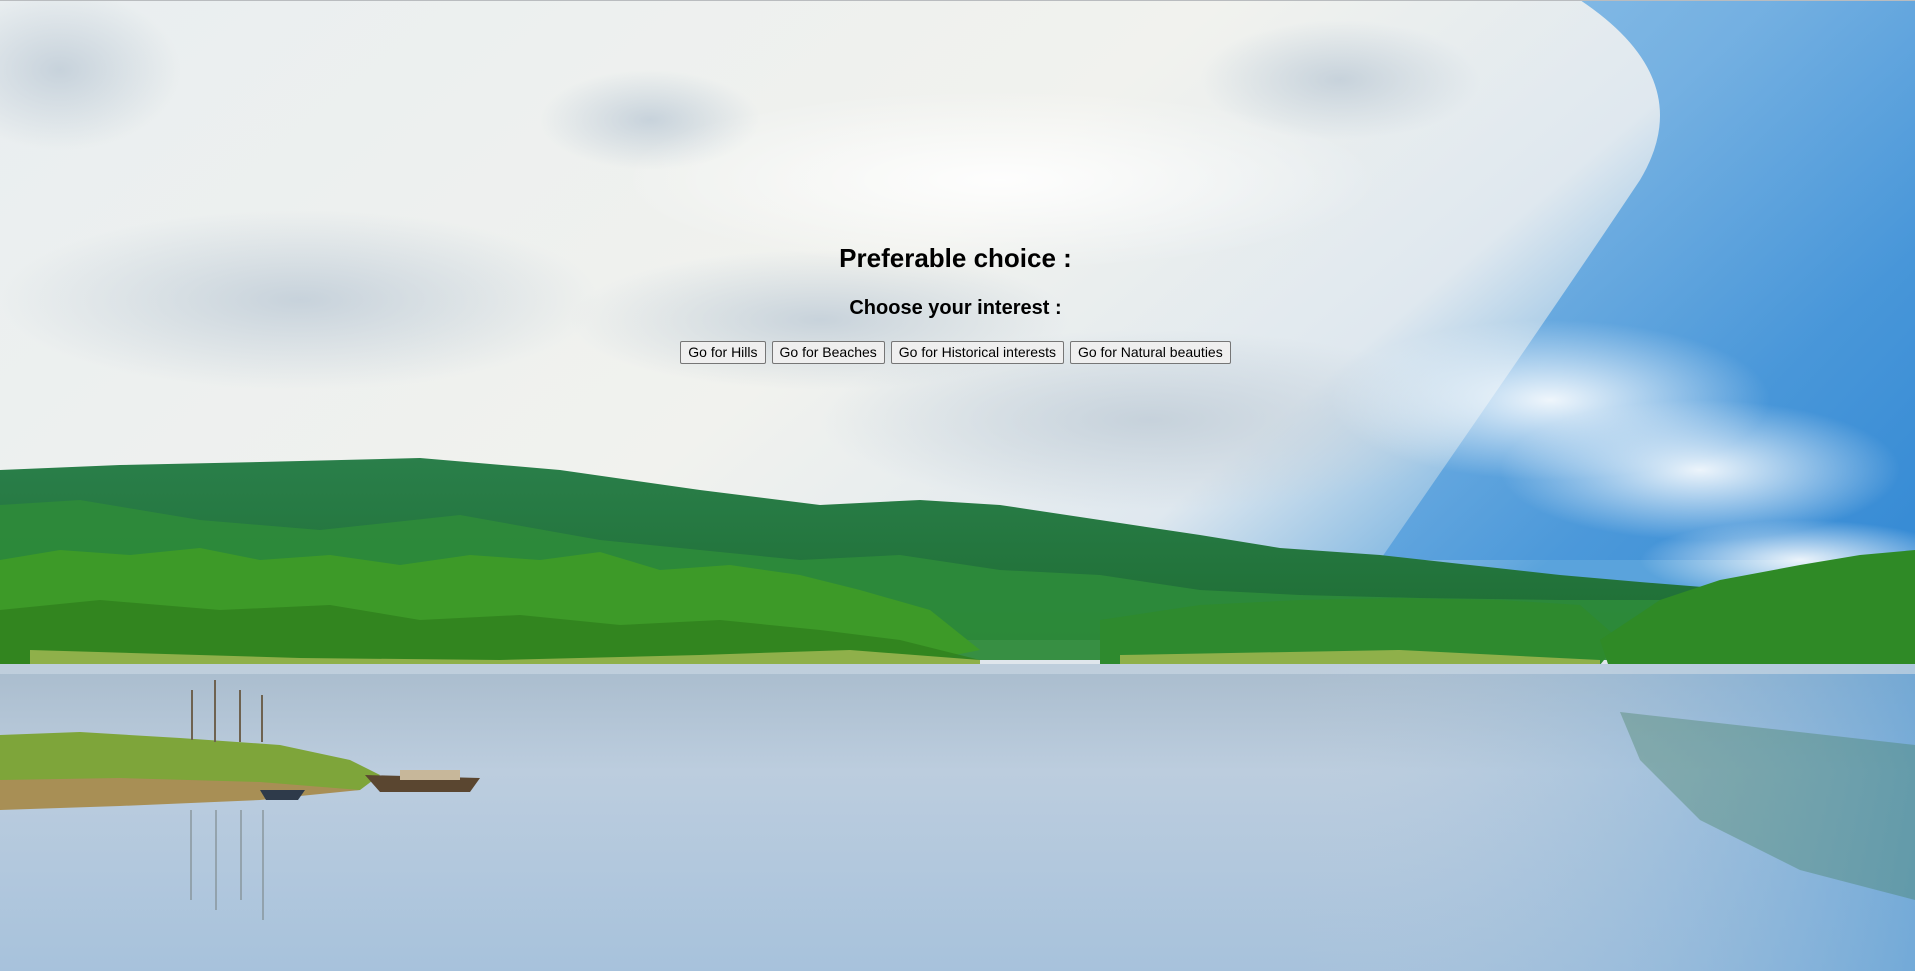 The image size is (1915, 971). What do you see at coordinates (723, 352) in the screenshot?
I see `hills-button: Go for Hills` at bounding box center [723, 352].